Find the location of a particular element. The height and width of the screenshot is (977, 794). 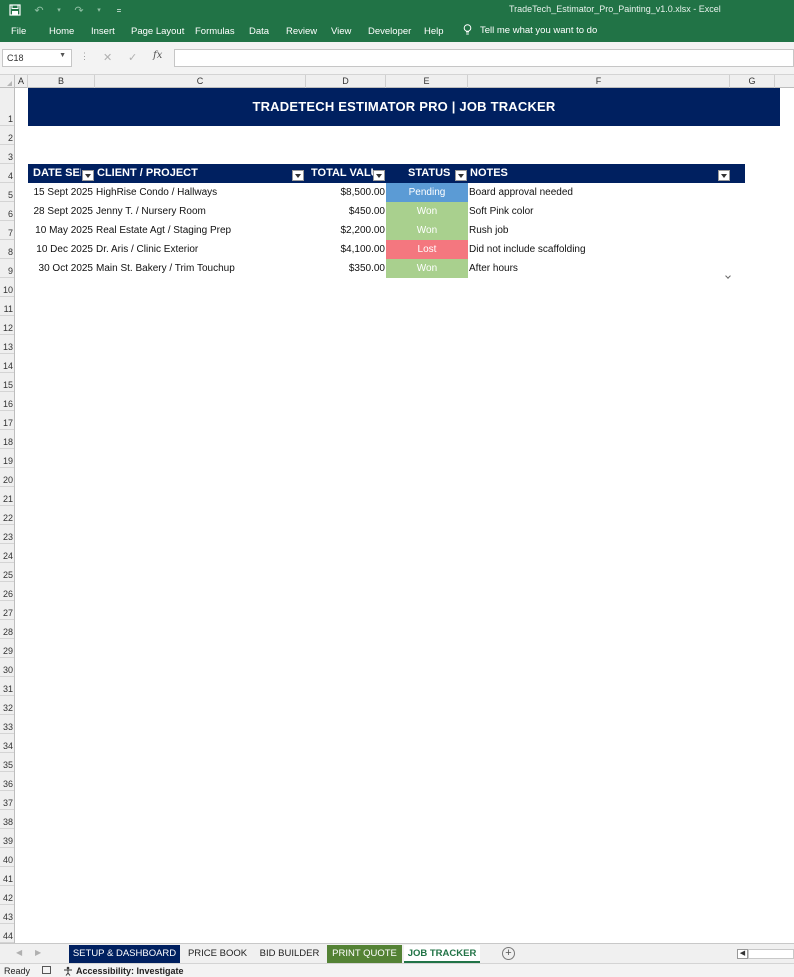

customize-qat-icon: = is located at coordinates (119, 10).